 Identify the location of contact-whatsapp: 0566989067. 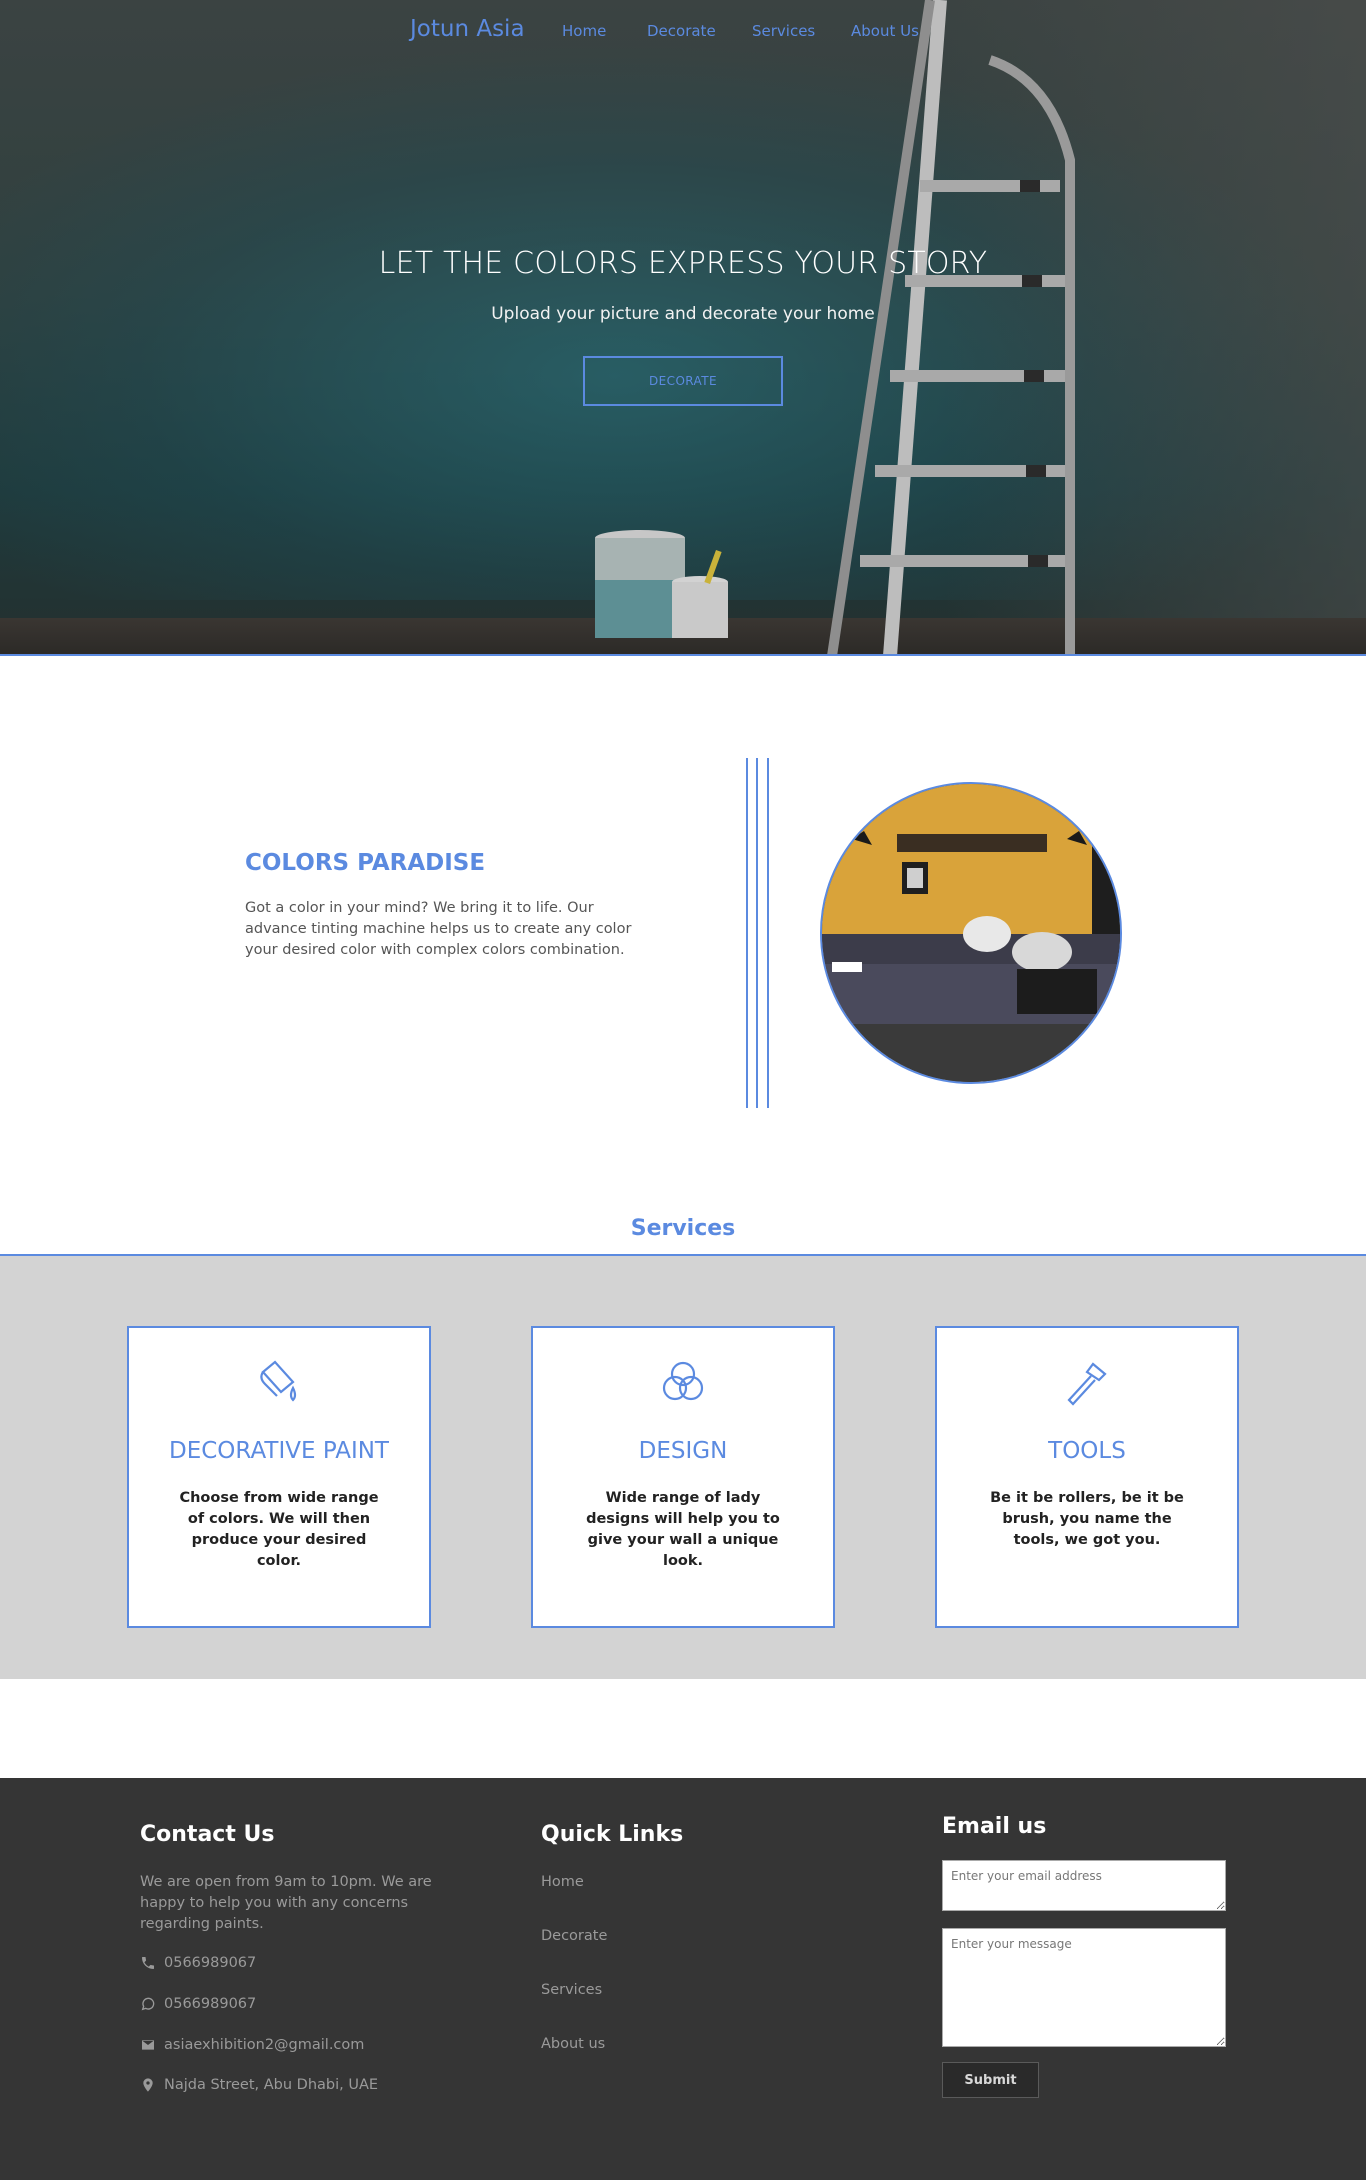
(198, 2004).